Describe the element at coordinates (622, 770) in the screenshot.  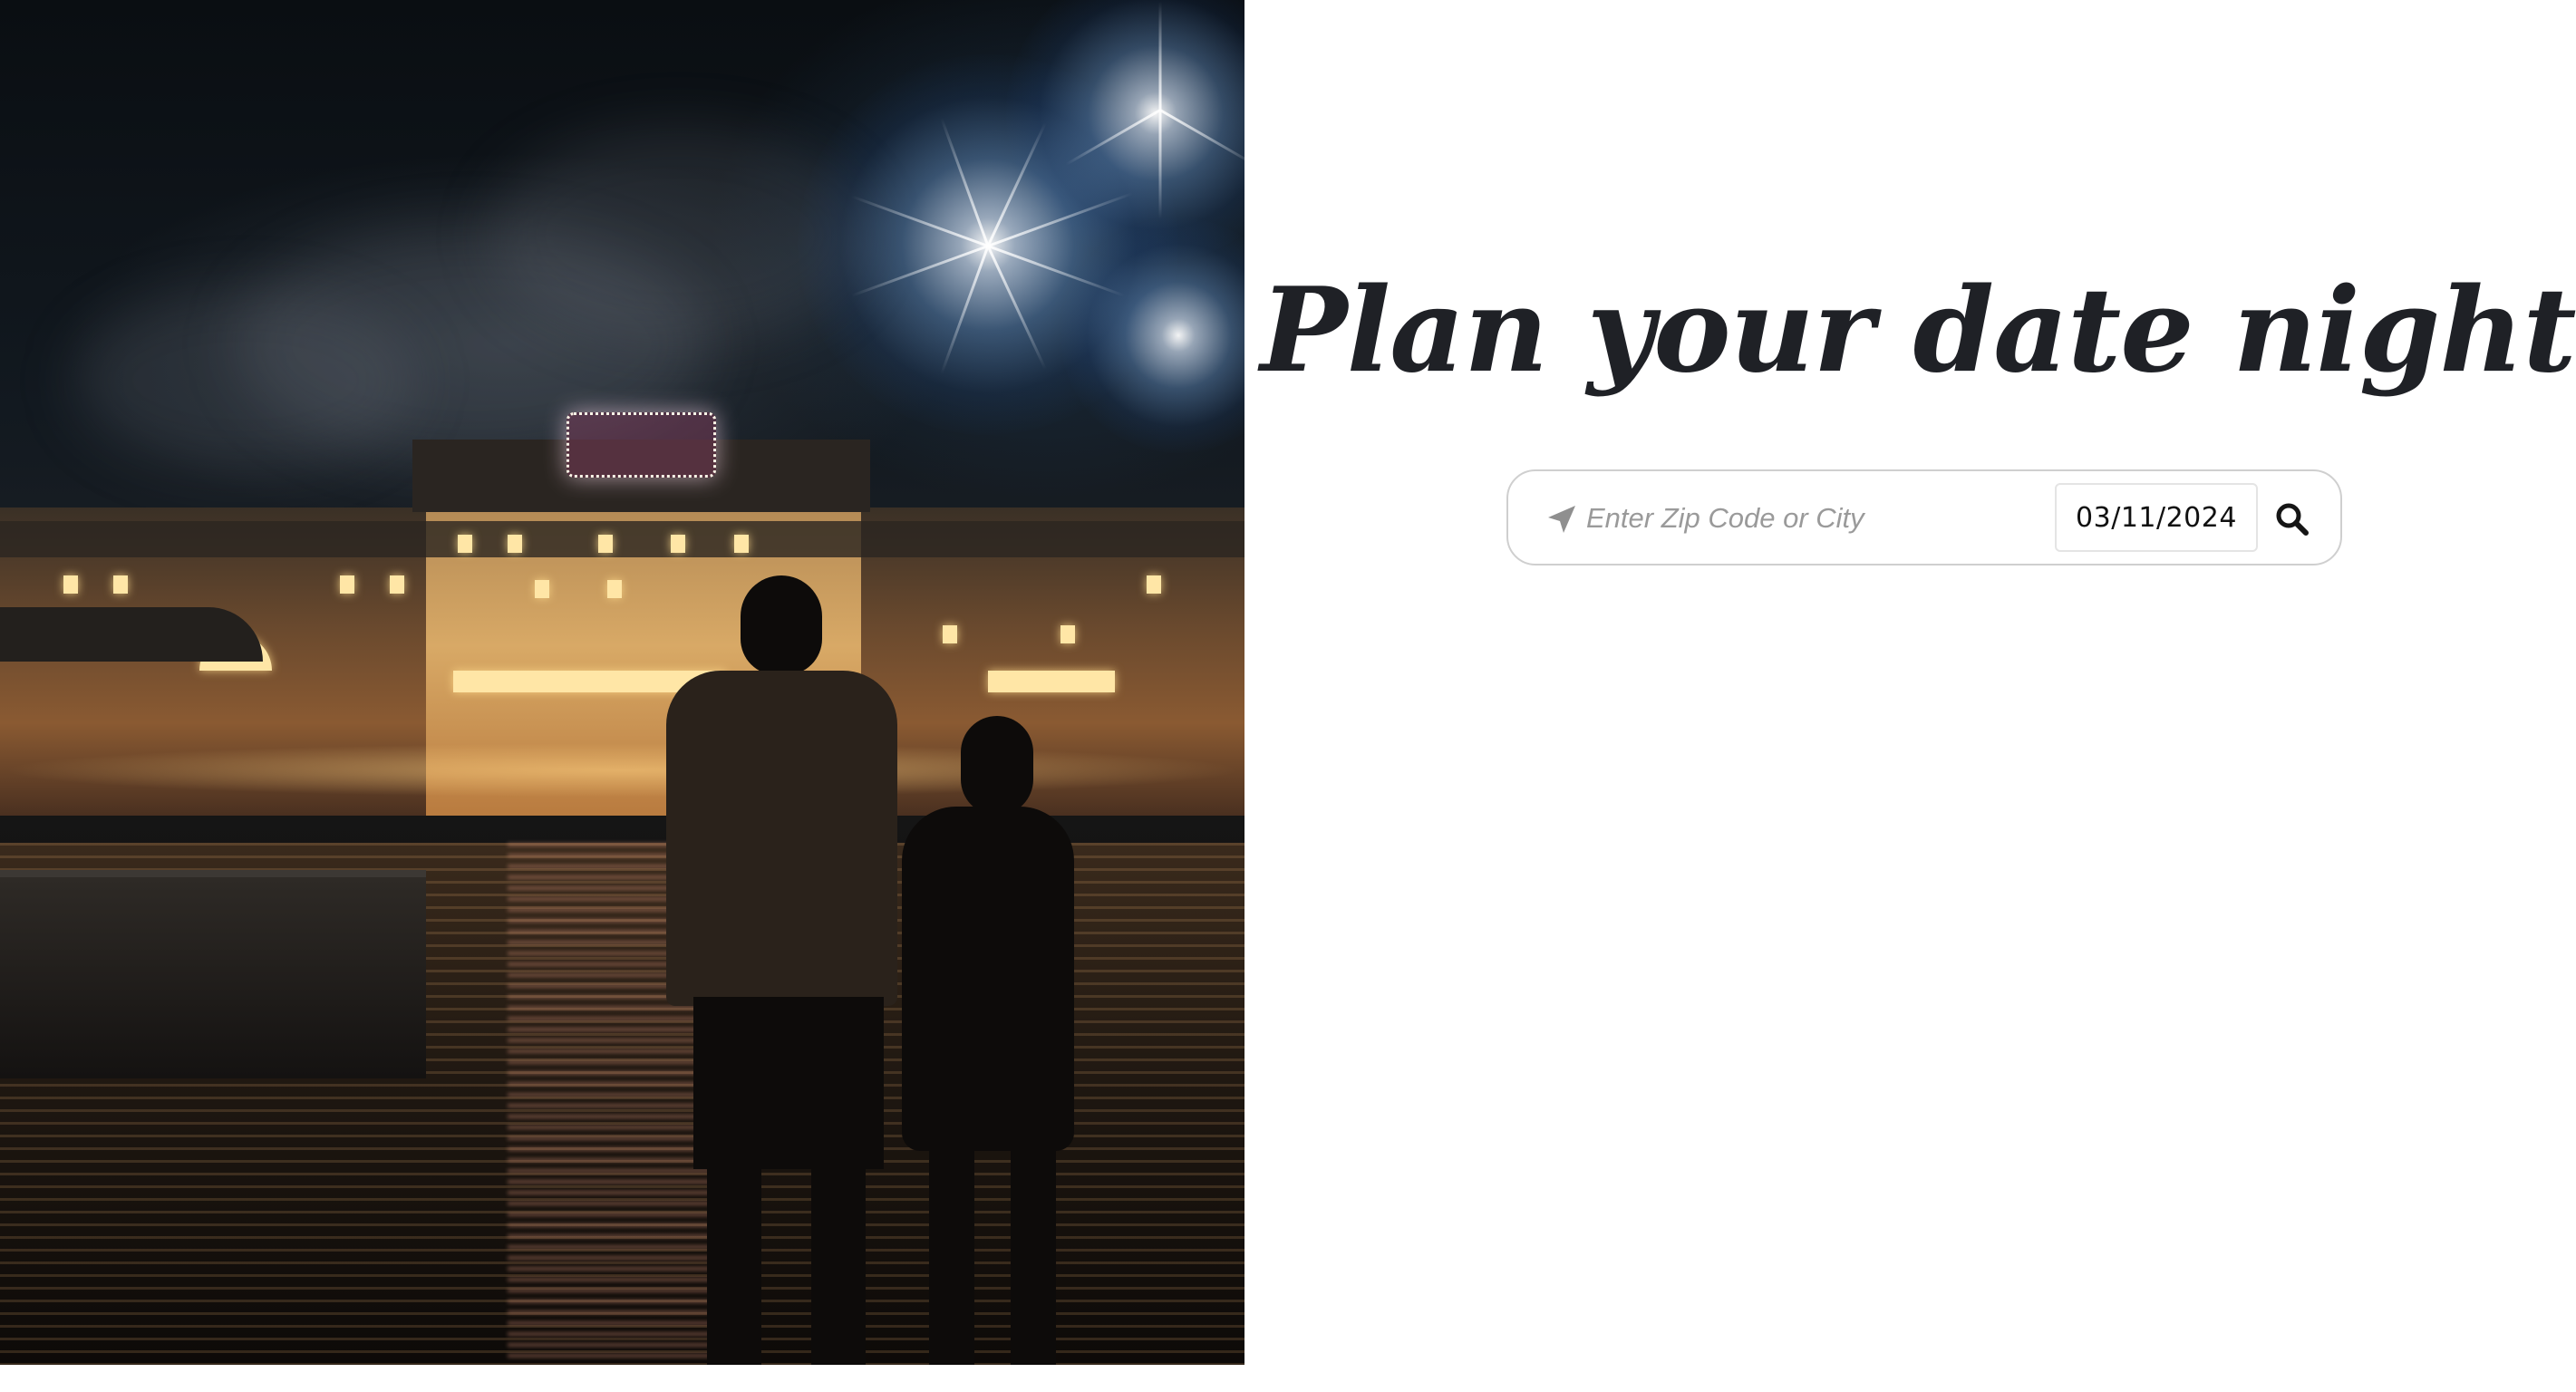
I see `string-lights` at that location.